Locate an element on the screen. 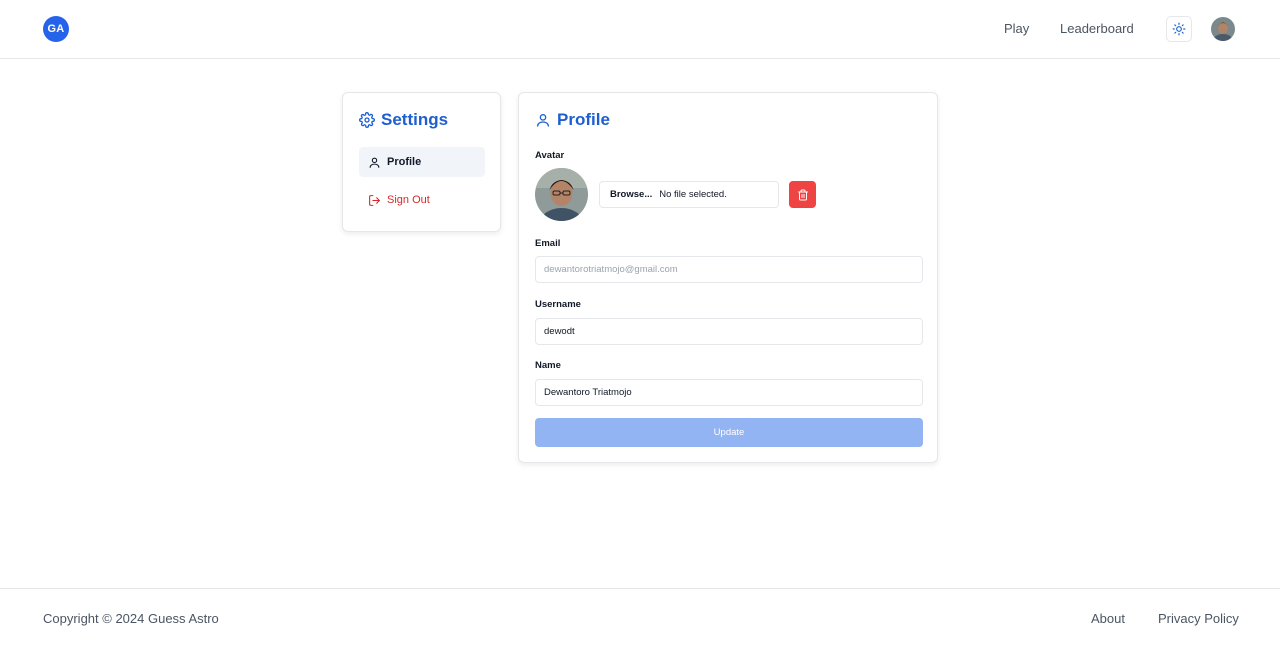  top-navbar: GA Play Leaderboard is located at coordinates (640, 29).